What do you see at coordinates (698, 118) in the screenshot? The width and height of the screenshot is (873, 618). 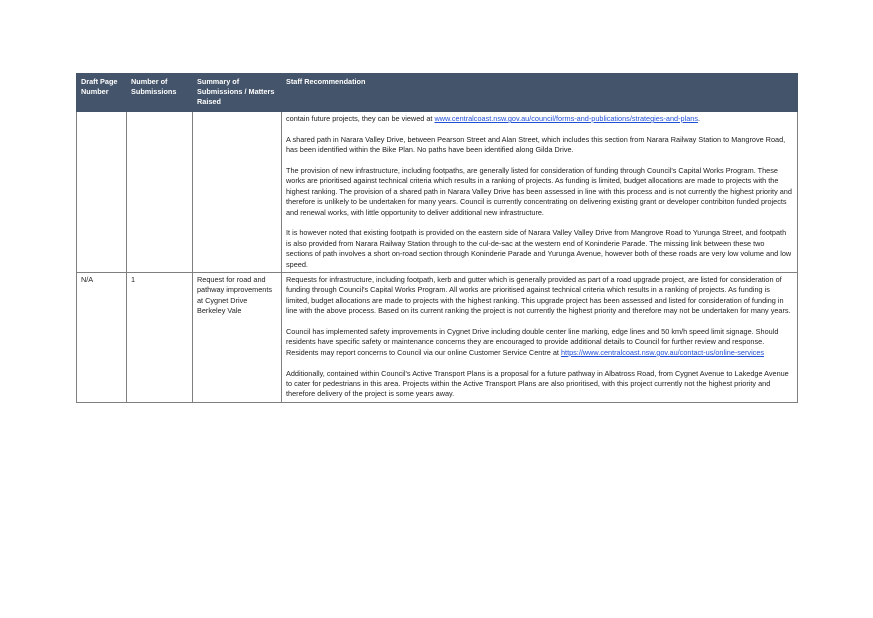 I see `paragraph-text: .` at bounding box center [698, 118].